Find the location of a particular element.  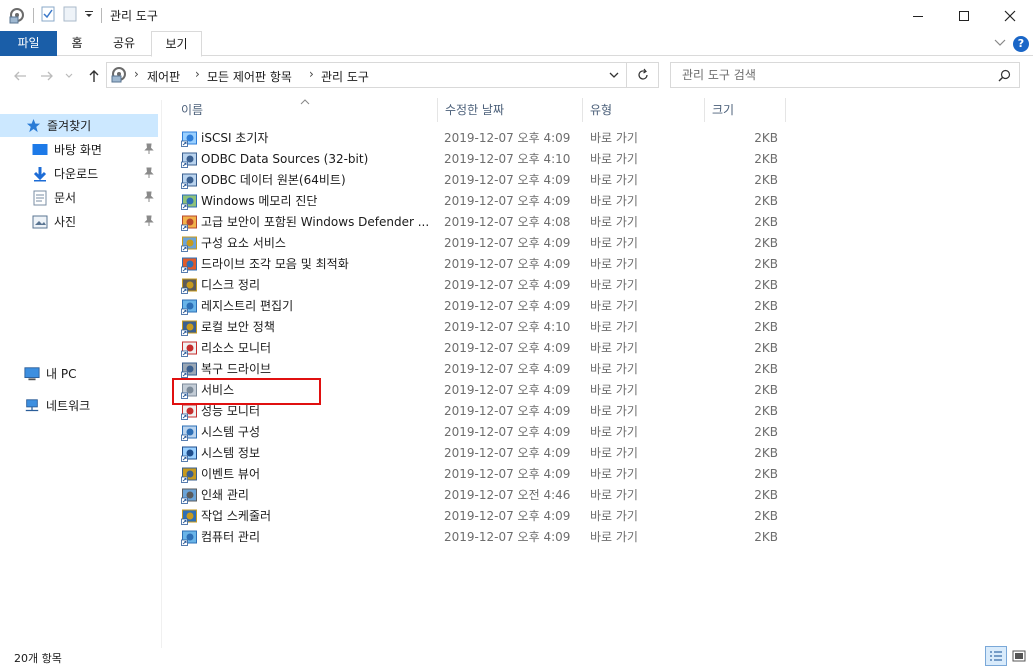

recent-locations-icon is located at coordinates (69, 76).